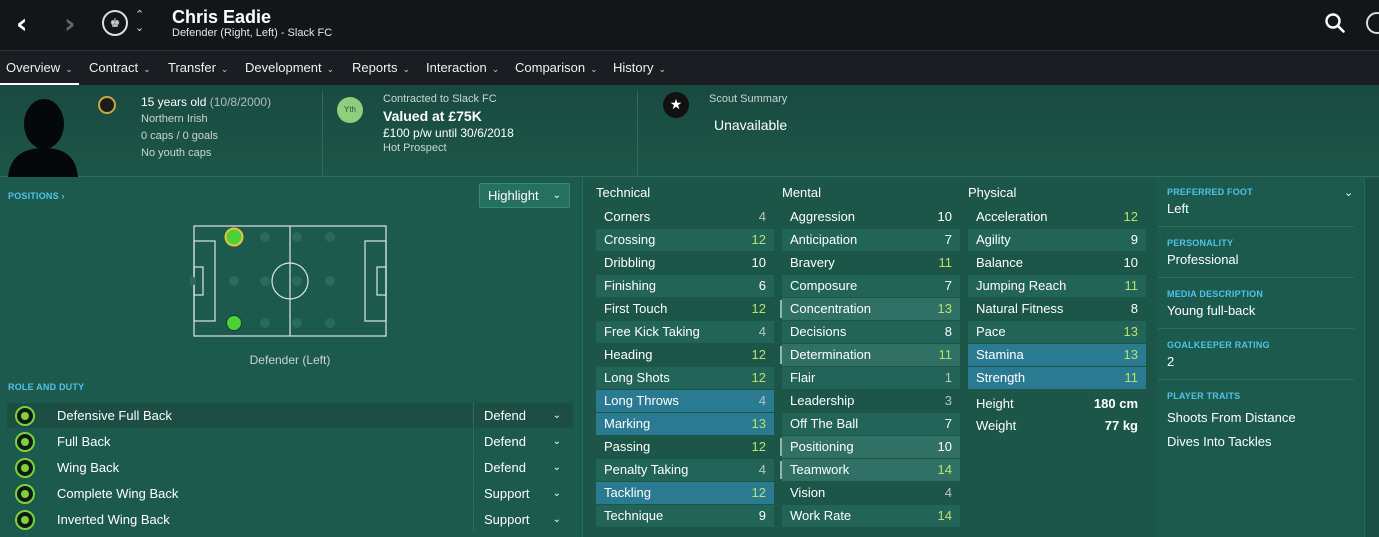 Image resolution: width=1379 pixels, height=537 pixels. I want to click on attribute-row: Stamina 13, so click(1057, 355).